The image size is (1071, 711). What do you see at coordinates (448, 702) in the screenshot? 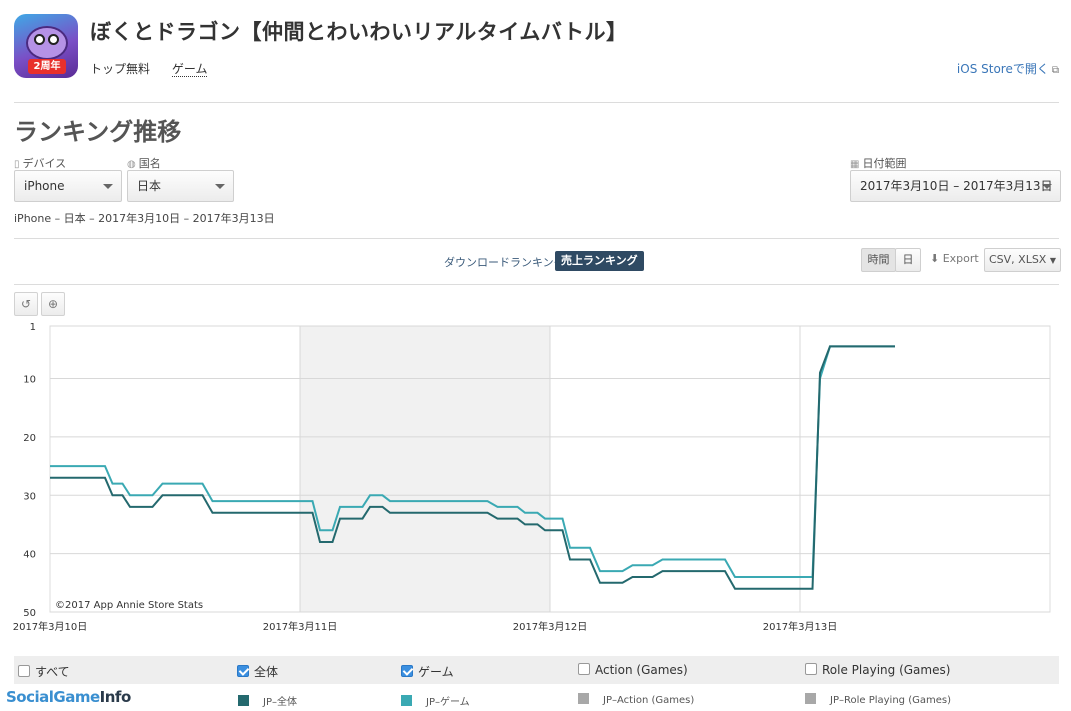
I see `legend-swatch-label: JP–ゲーム` at bounding box center [448, 702].